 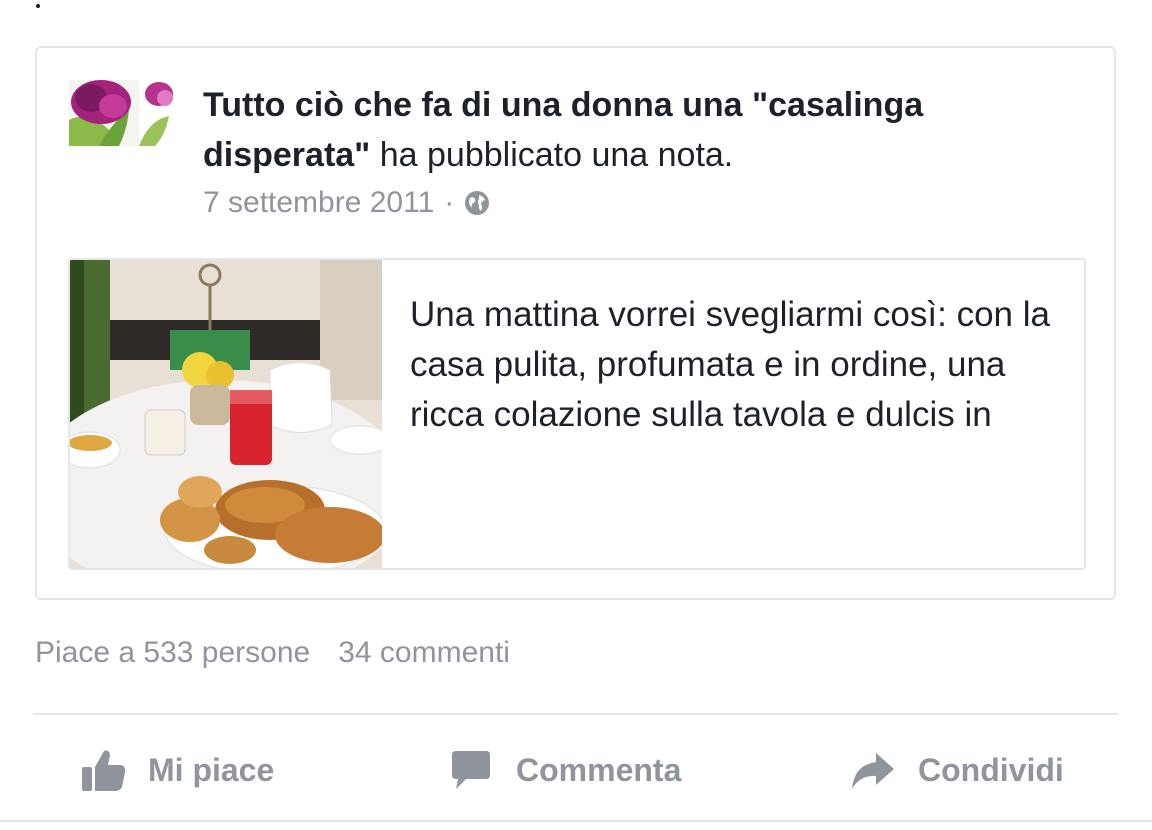 I want to click on comment-bubble-icon, so click(x=471, y=770).